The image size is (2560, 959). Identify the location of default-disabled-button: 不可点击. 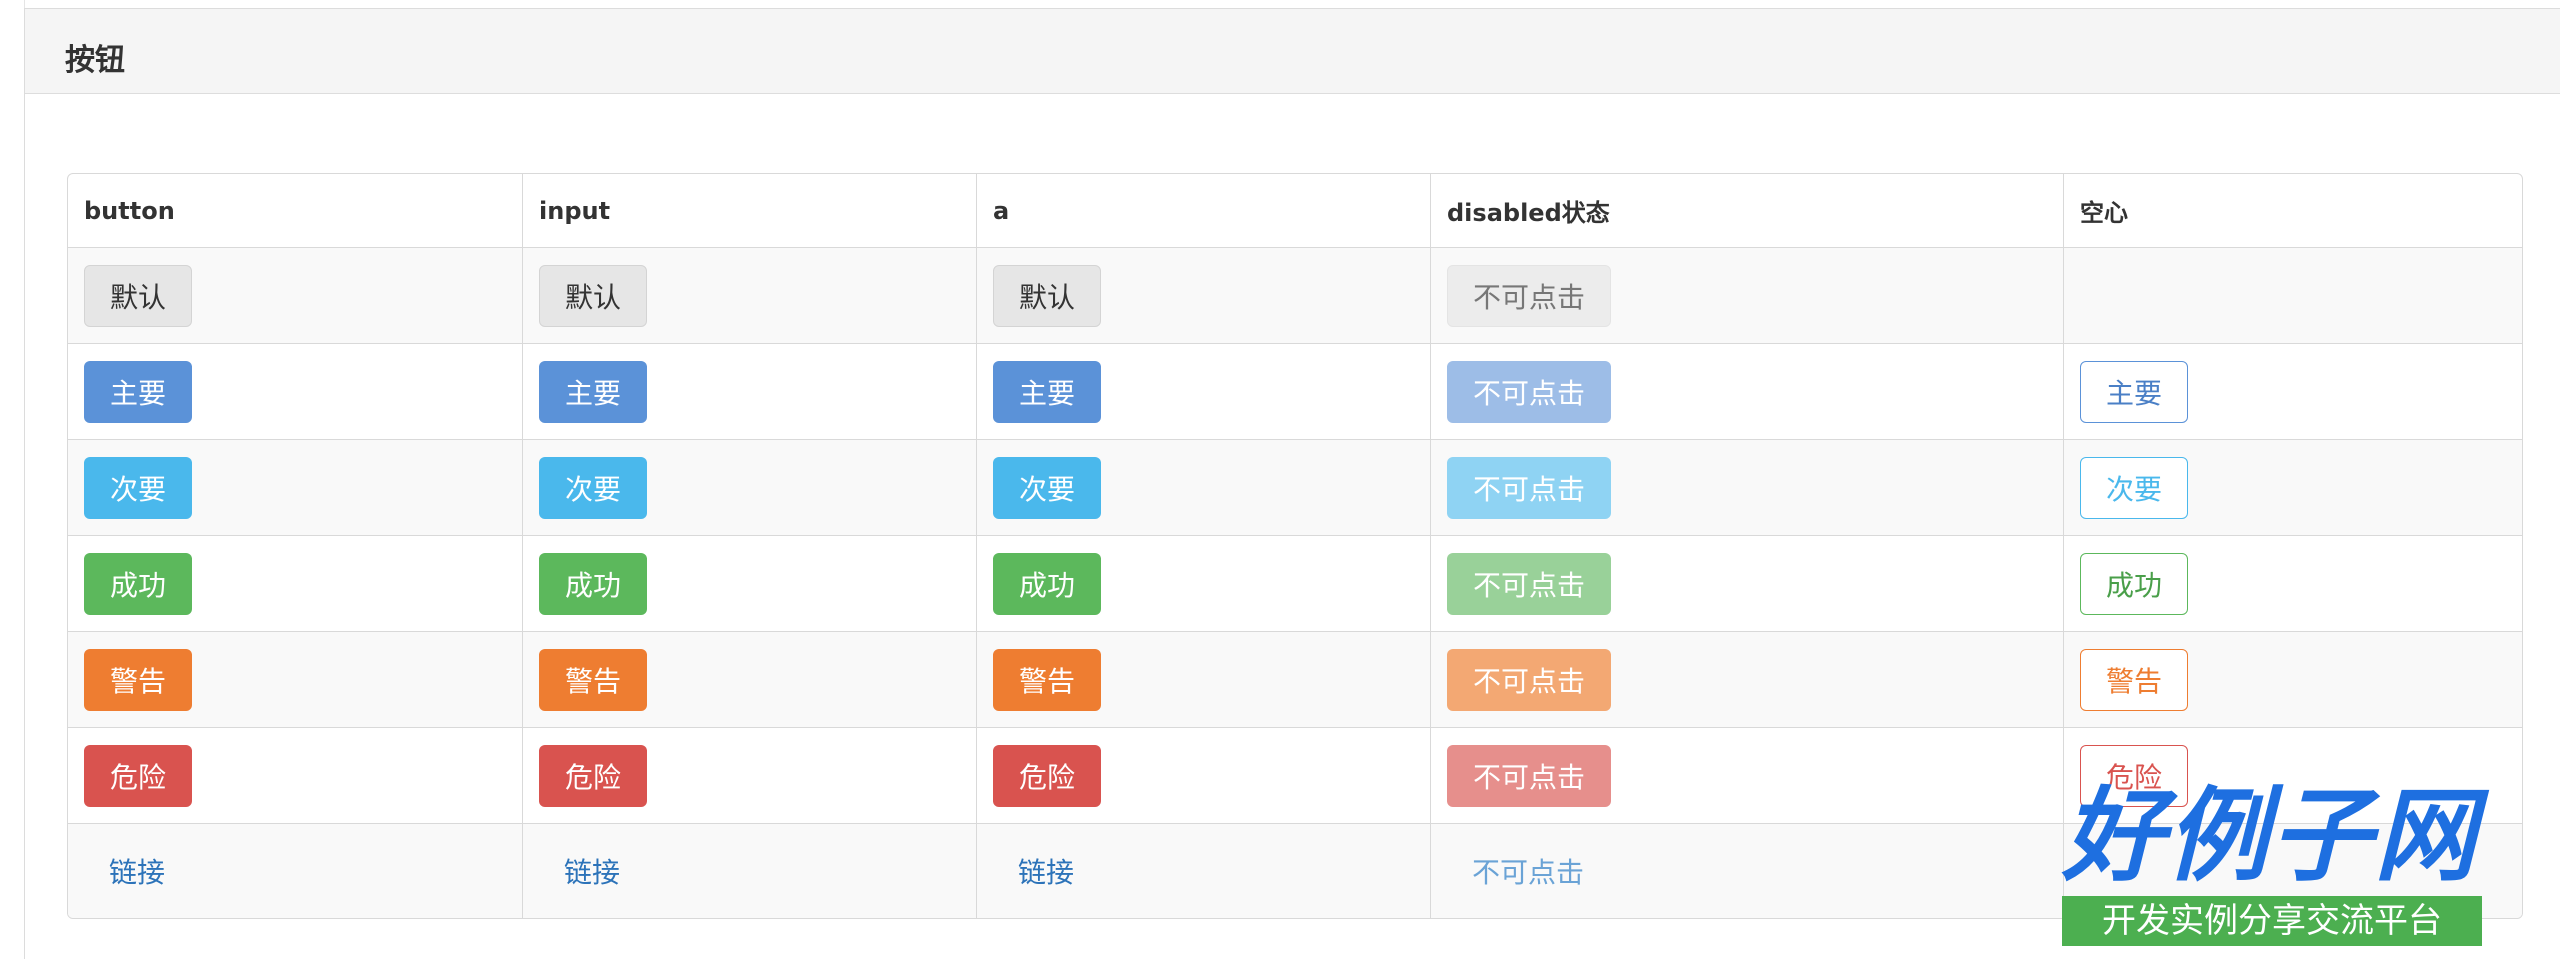
(1529, 295).